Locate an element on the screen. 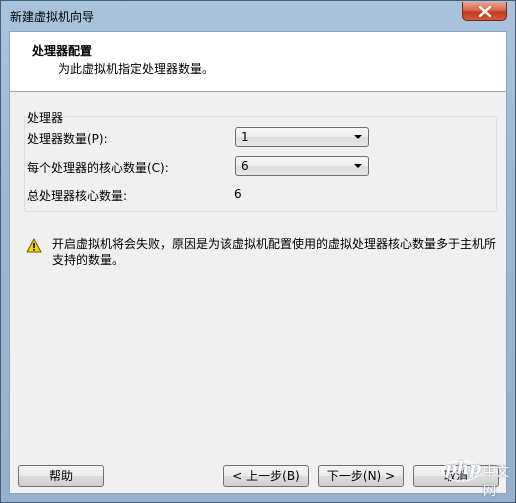 Image resolution: width=516 pixels, height=503 pixels. processor-count-label: 处理器数量(P): is located at coordinates (67, 139).